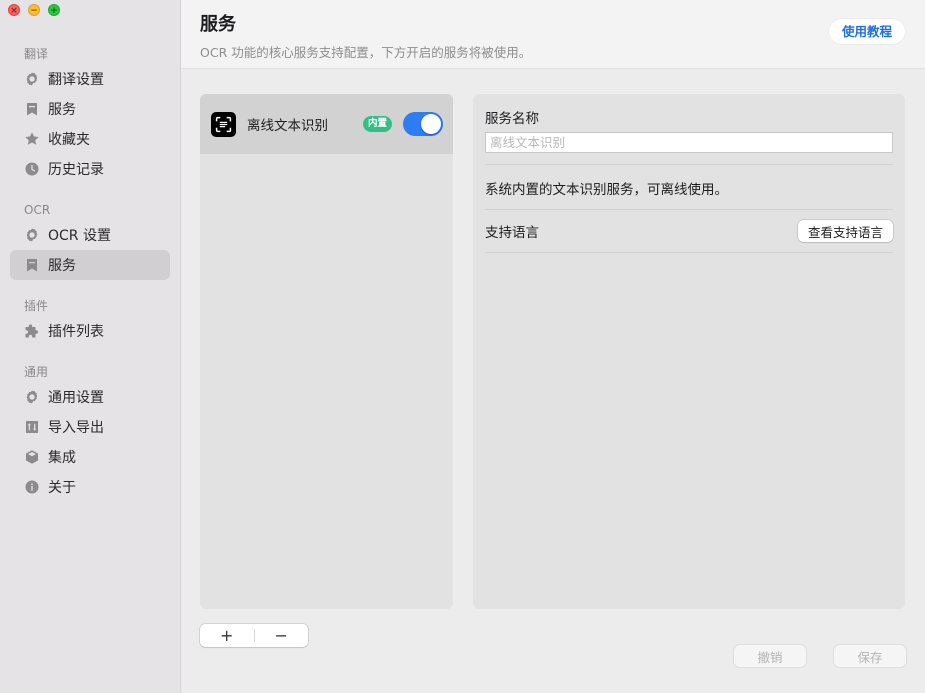 The image size is (925, 693). Describe the element at coordinates (431, 124) in the screenshot. I see `toggle-knob` at that location.